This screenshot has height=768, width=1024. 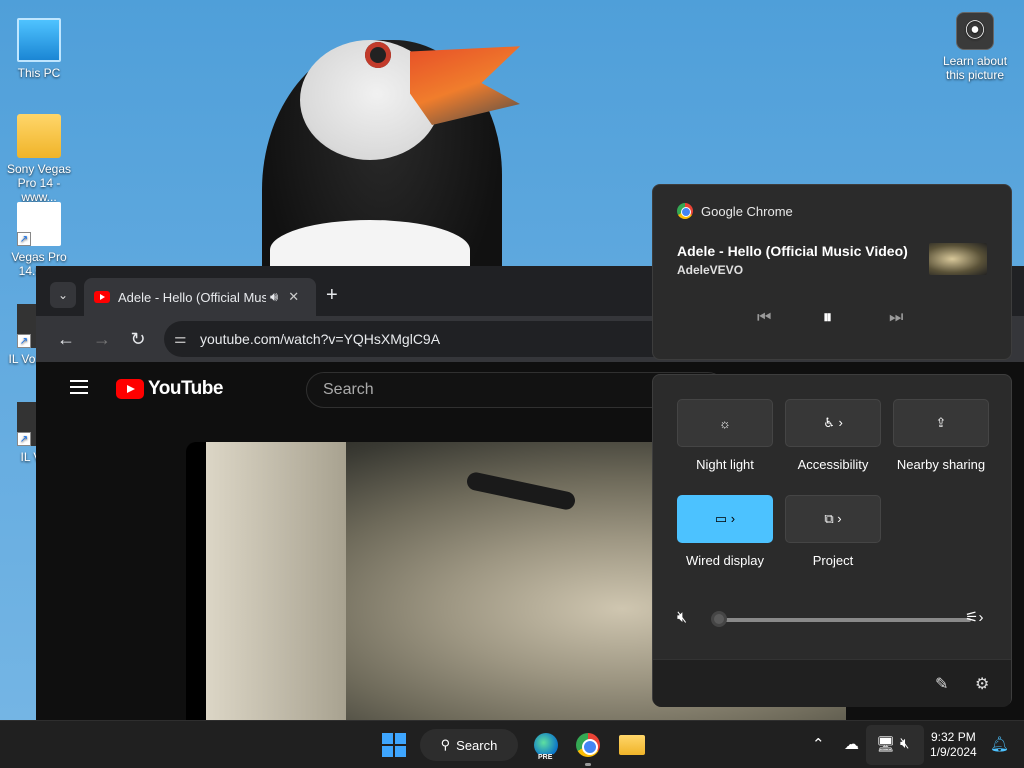 I want to click on tab-search-button: ⌄, so click(x=63, y=295).